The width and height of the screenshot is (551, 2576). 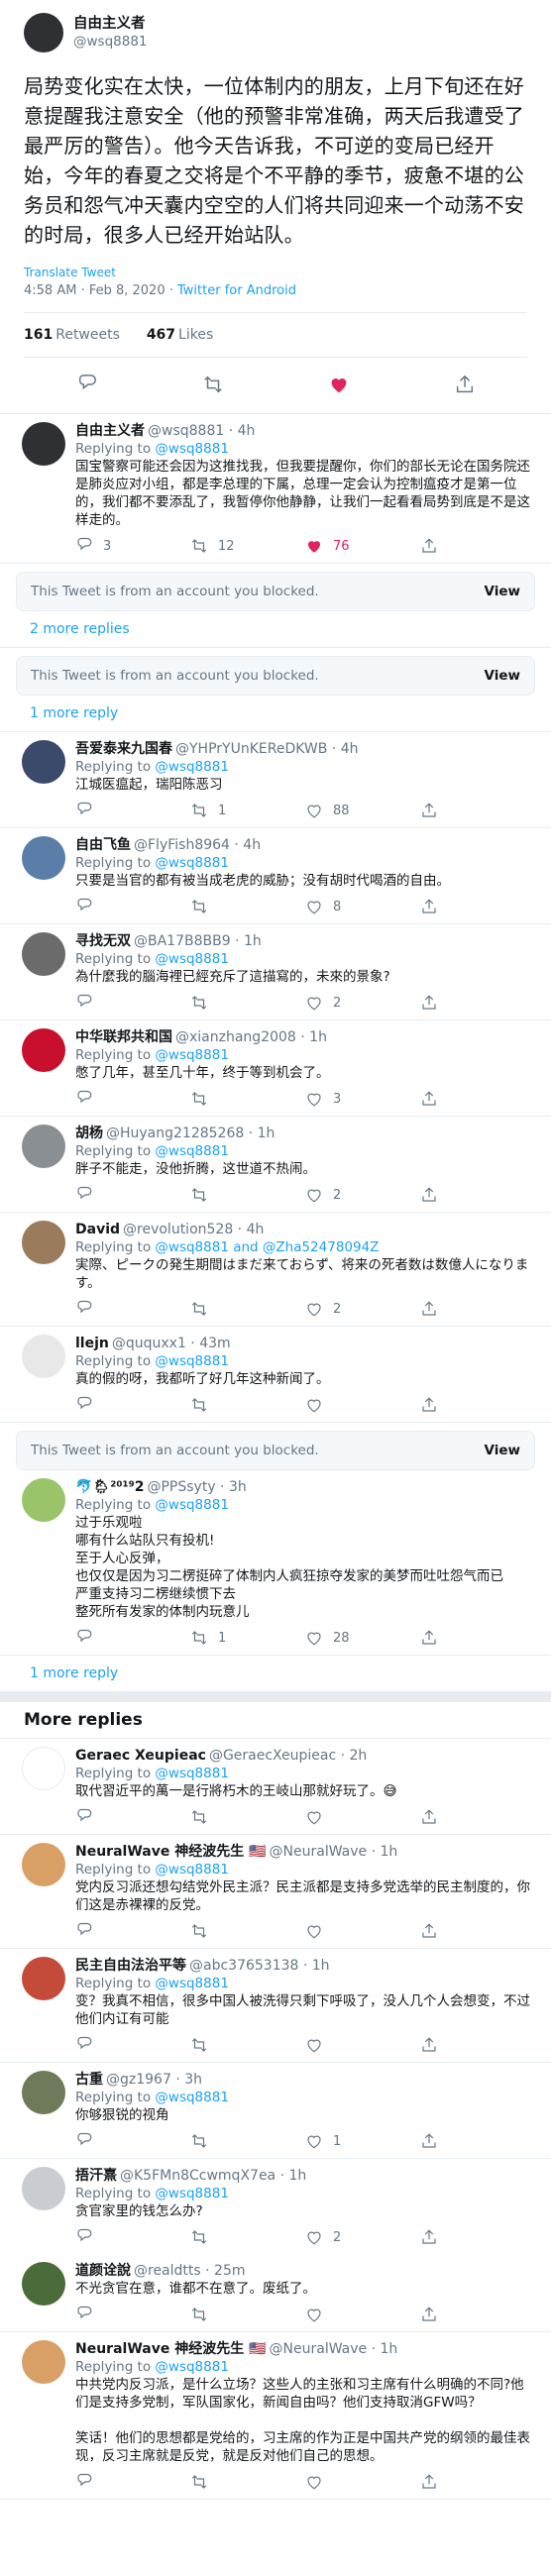 I want to click on reply-author-handle: @YHPrYUnKEReDKWB · 4h, so click(x=266, y=749).